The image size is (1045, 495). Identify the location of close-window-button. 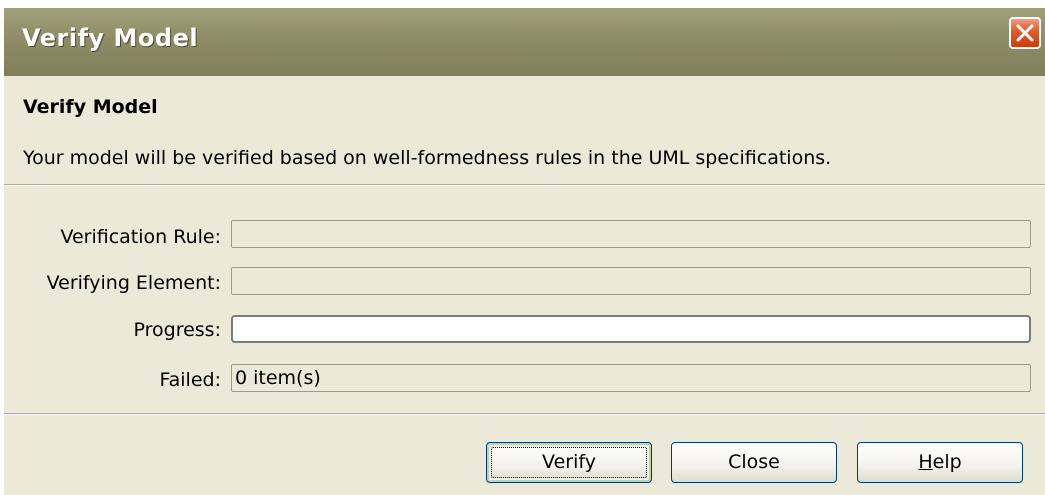
(1025, 33).